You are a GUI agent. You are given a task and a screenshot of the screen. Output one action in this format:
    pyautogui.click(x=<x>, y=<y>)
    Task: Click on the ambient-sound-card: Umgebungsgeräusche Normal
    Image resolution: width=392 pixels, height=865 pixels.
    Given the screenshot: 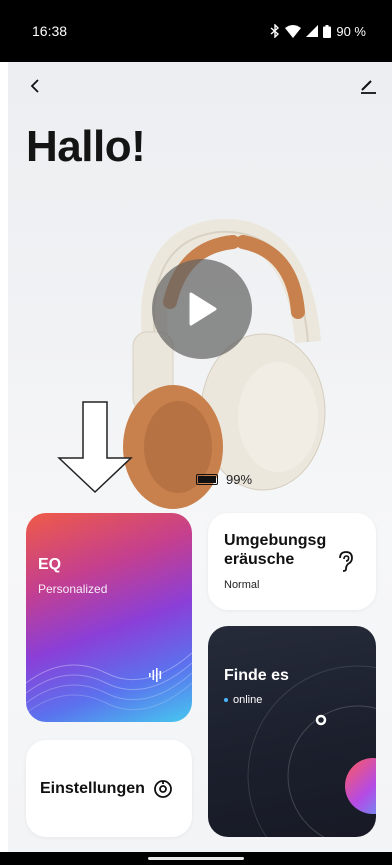 What is the action you would take?
    pyautogui.click(x=292, y=561)
    